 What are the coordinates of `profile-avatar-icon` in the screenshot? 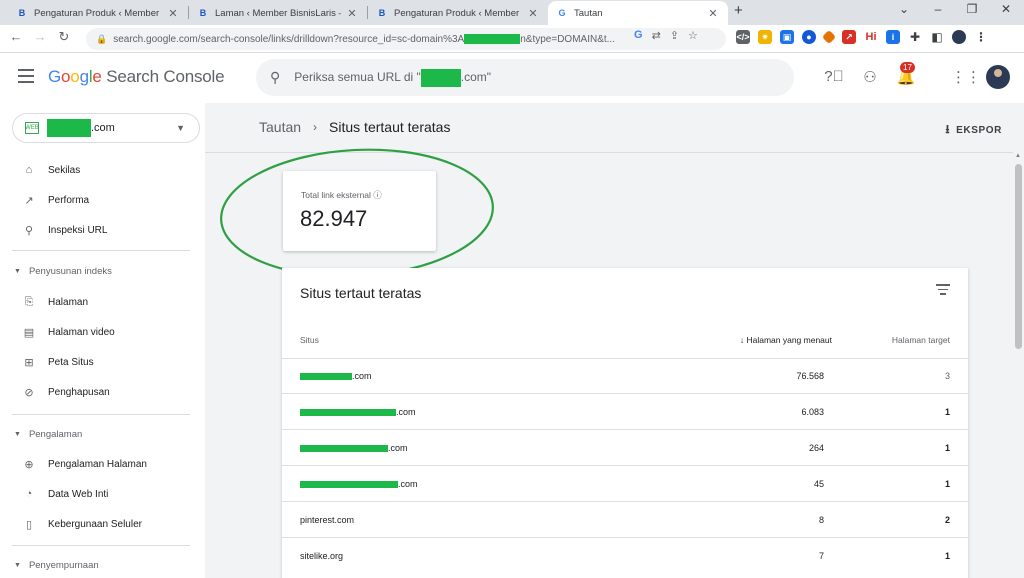 It's located at (959, 37).